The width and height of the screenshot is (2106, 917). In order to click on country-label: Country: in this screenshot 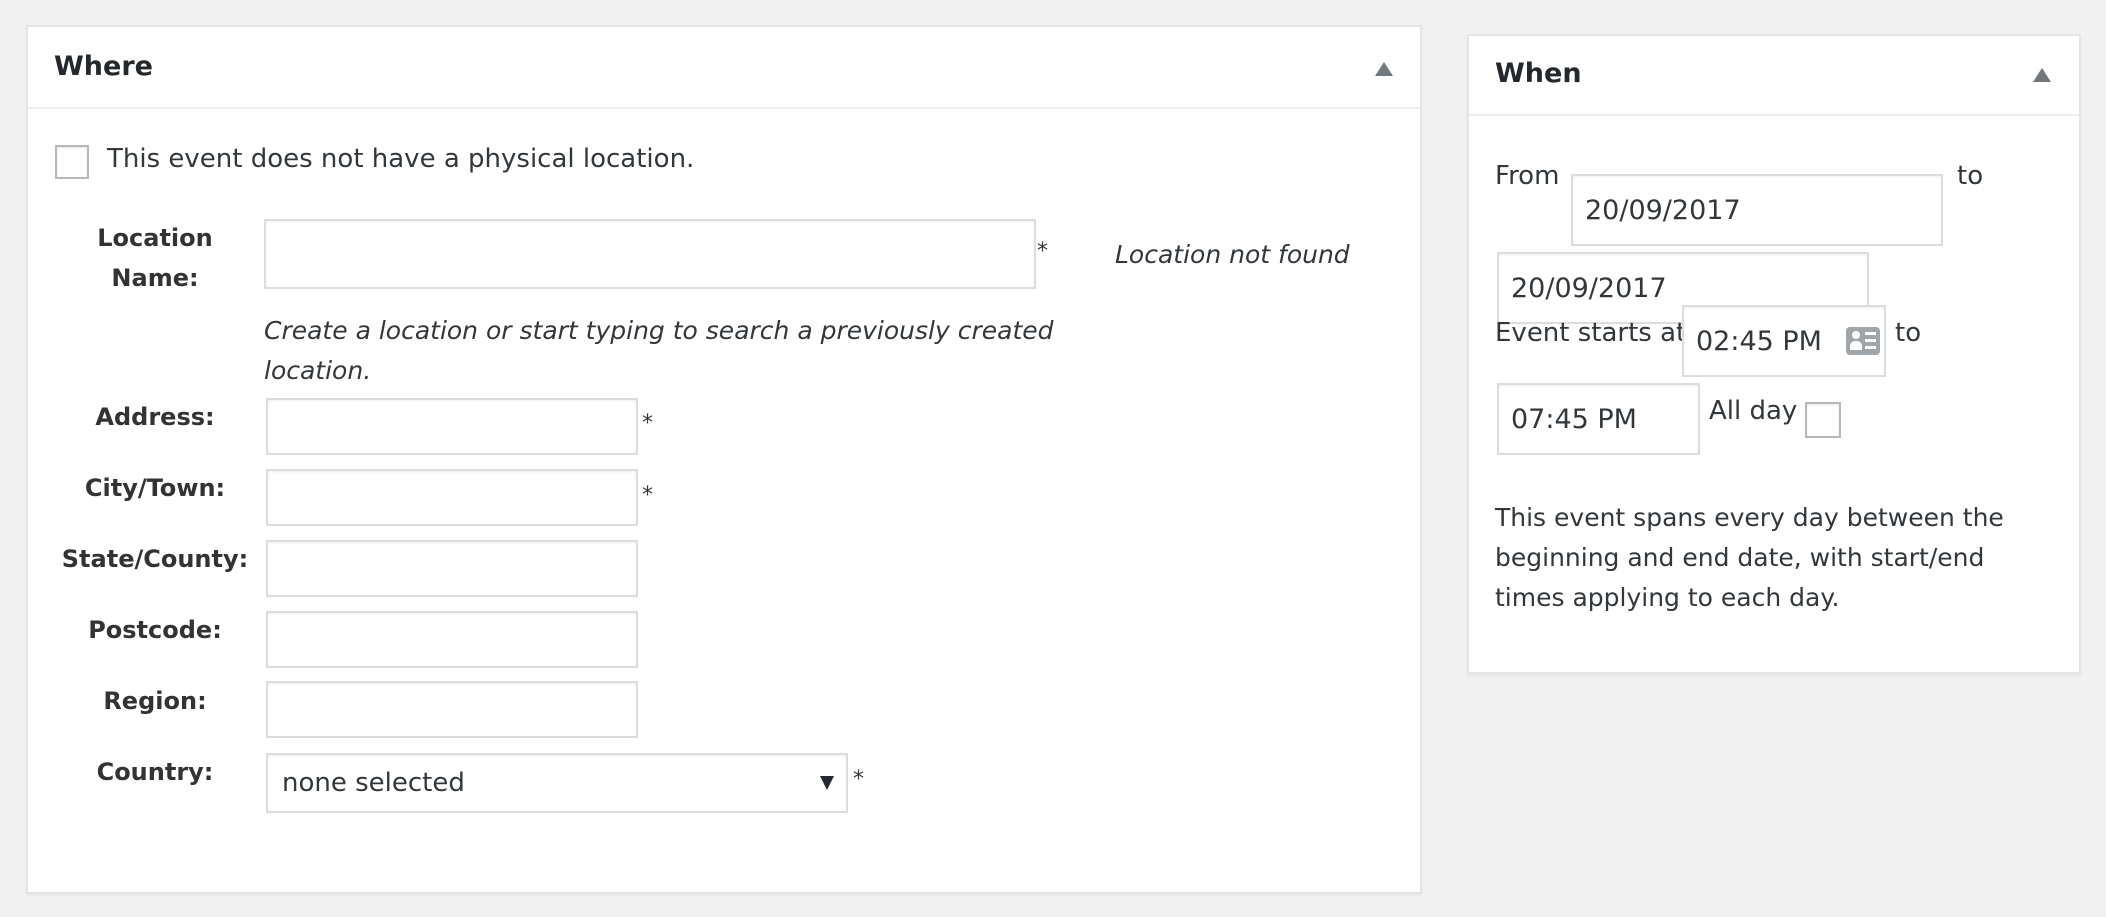, I will do `click(155, 772)`.